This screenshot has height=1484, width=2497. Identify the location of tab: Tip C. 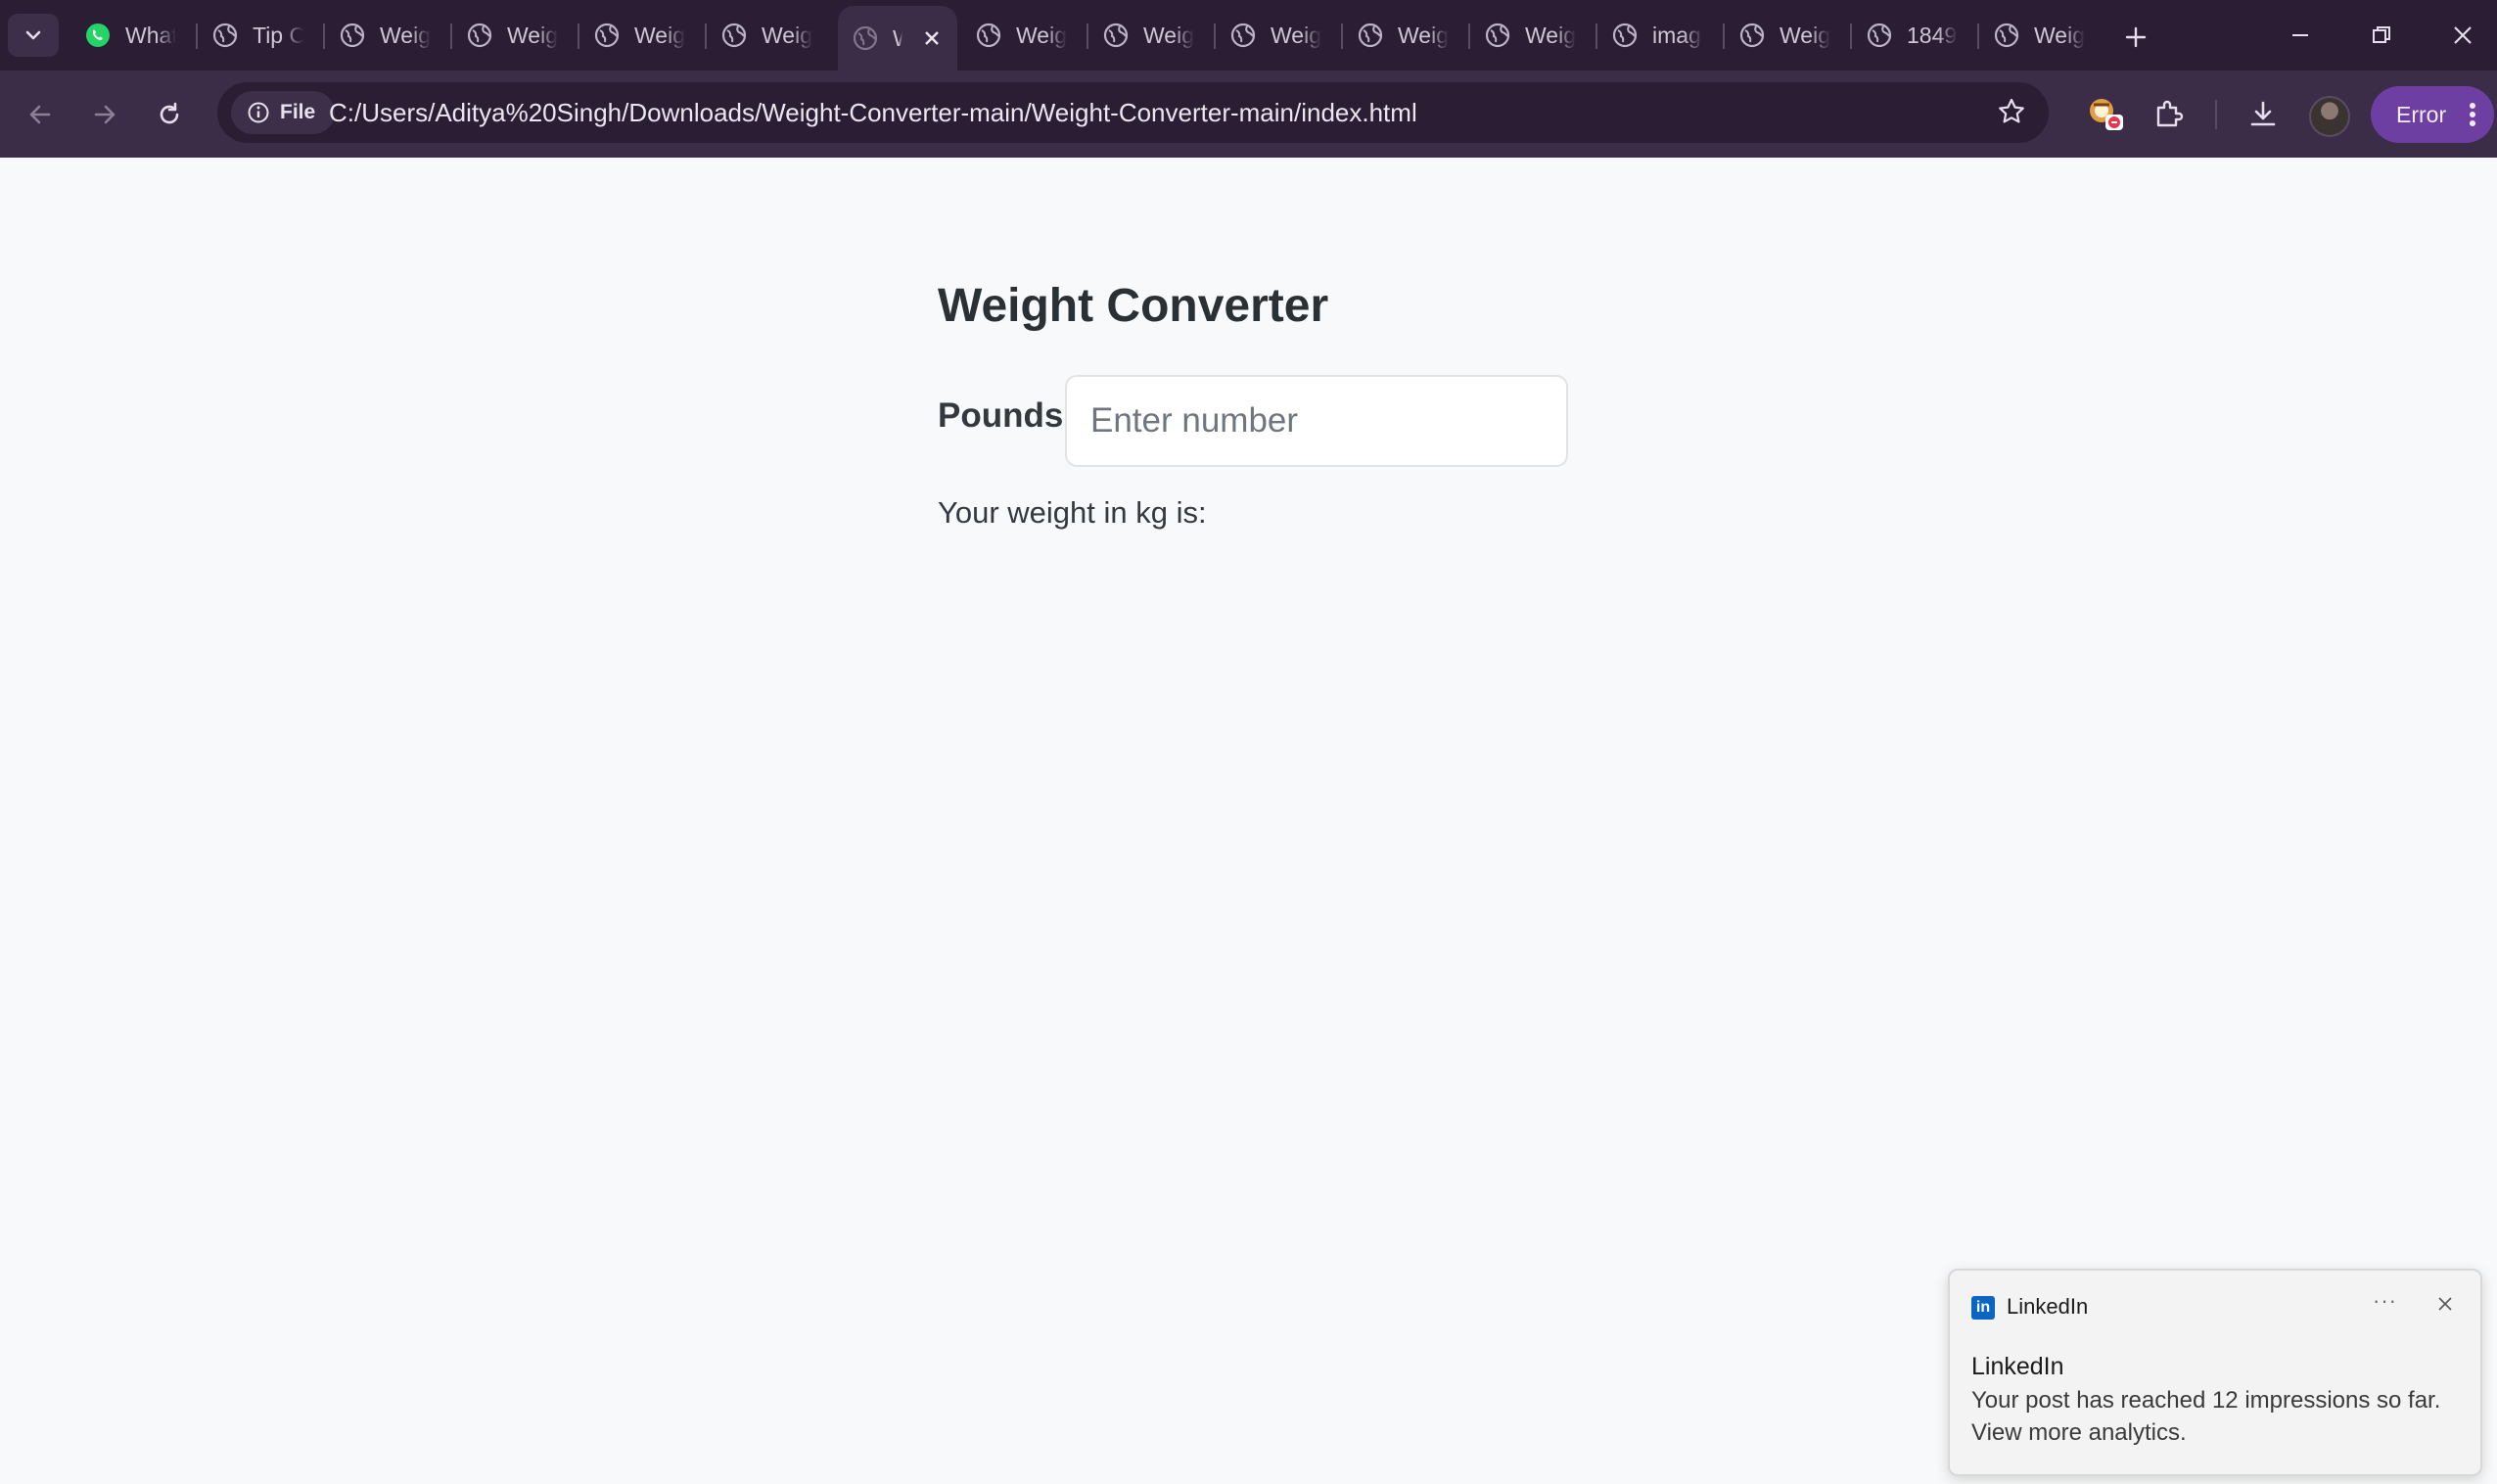
(261, 35).